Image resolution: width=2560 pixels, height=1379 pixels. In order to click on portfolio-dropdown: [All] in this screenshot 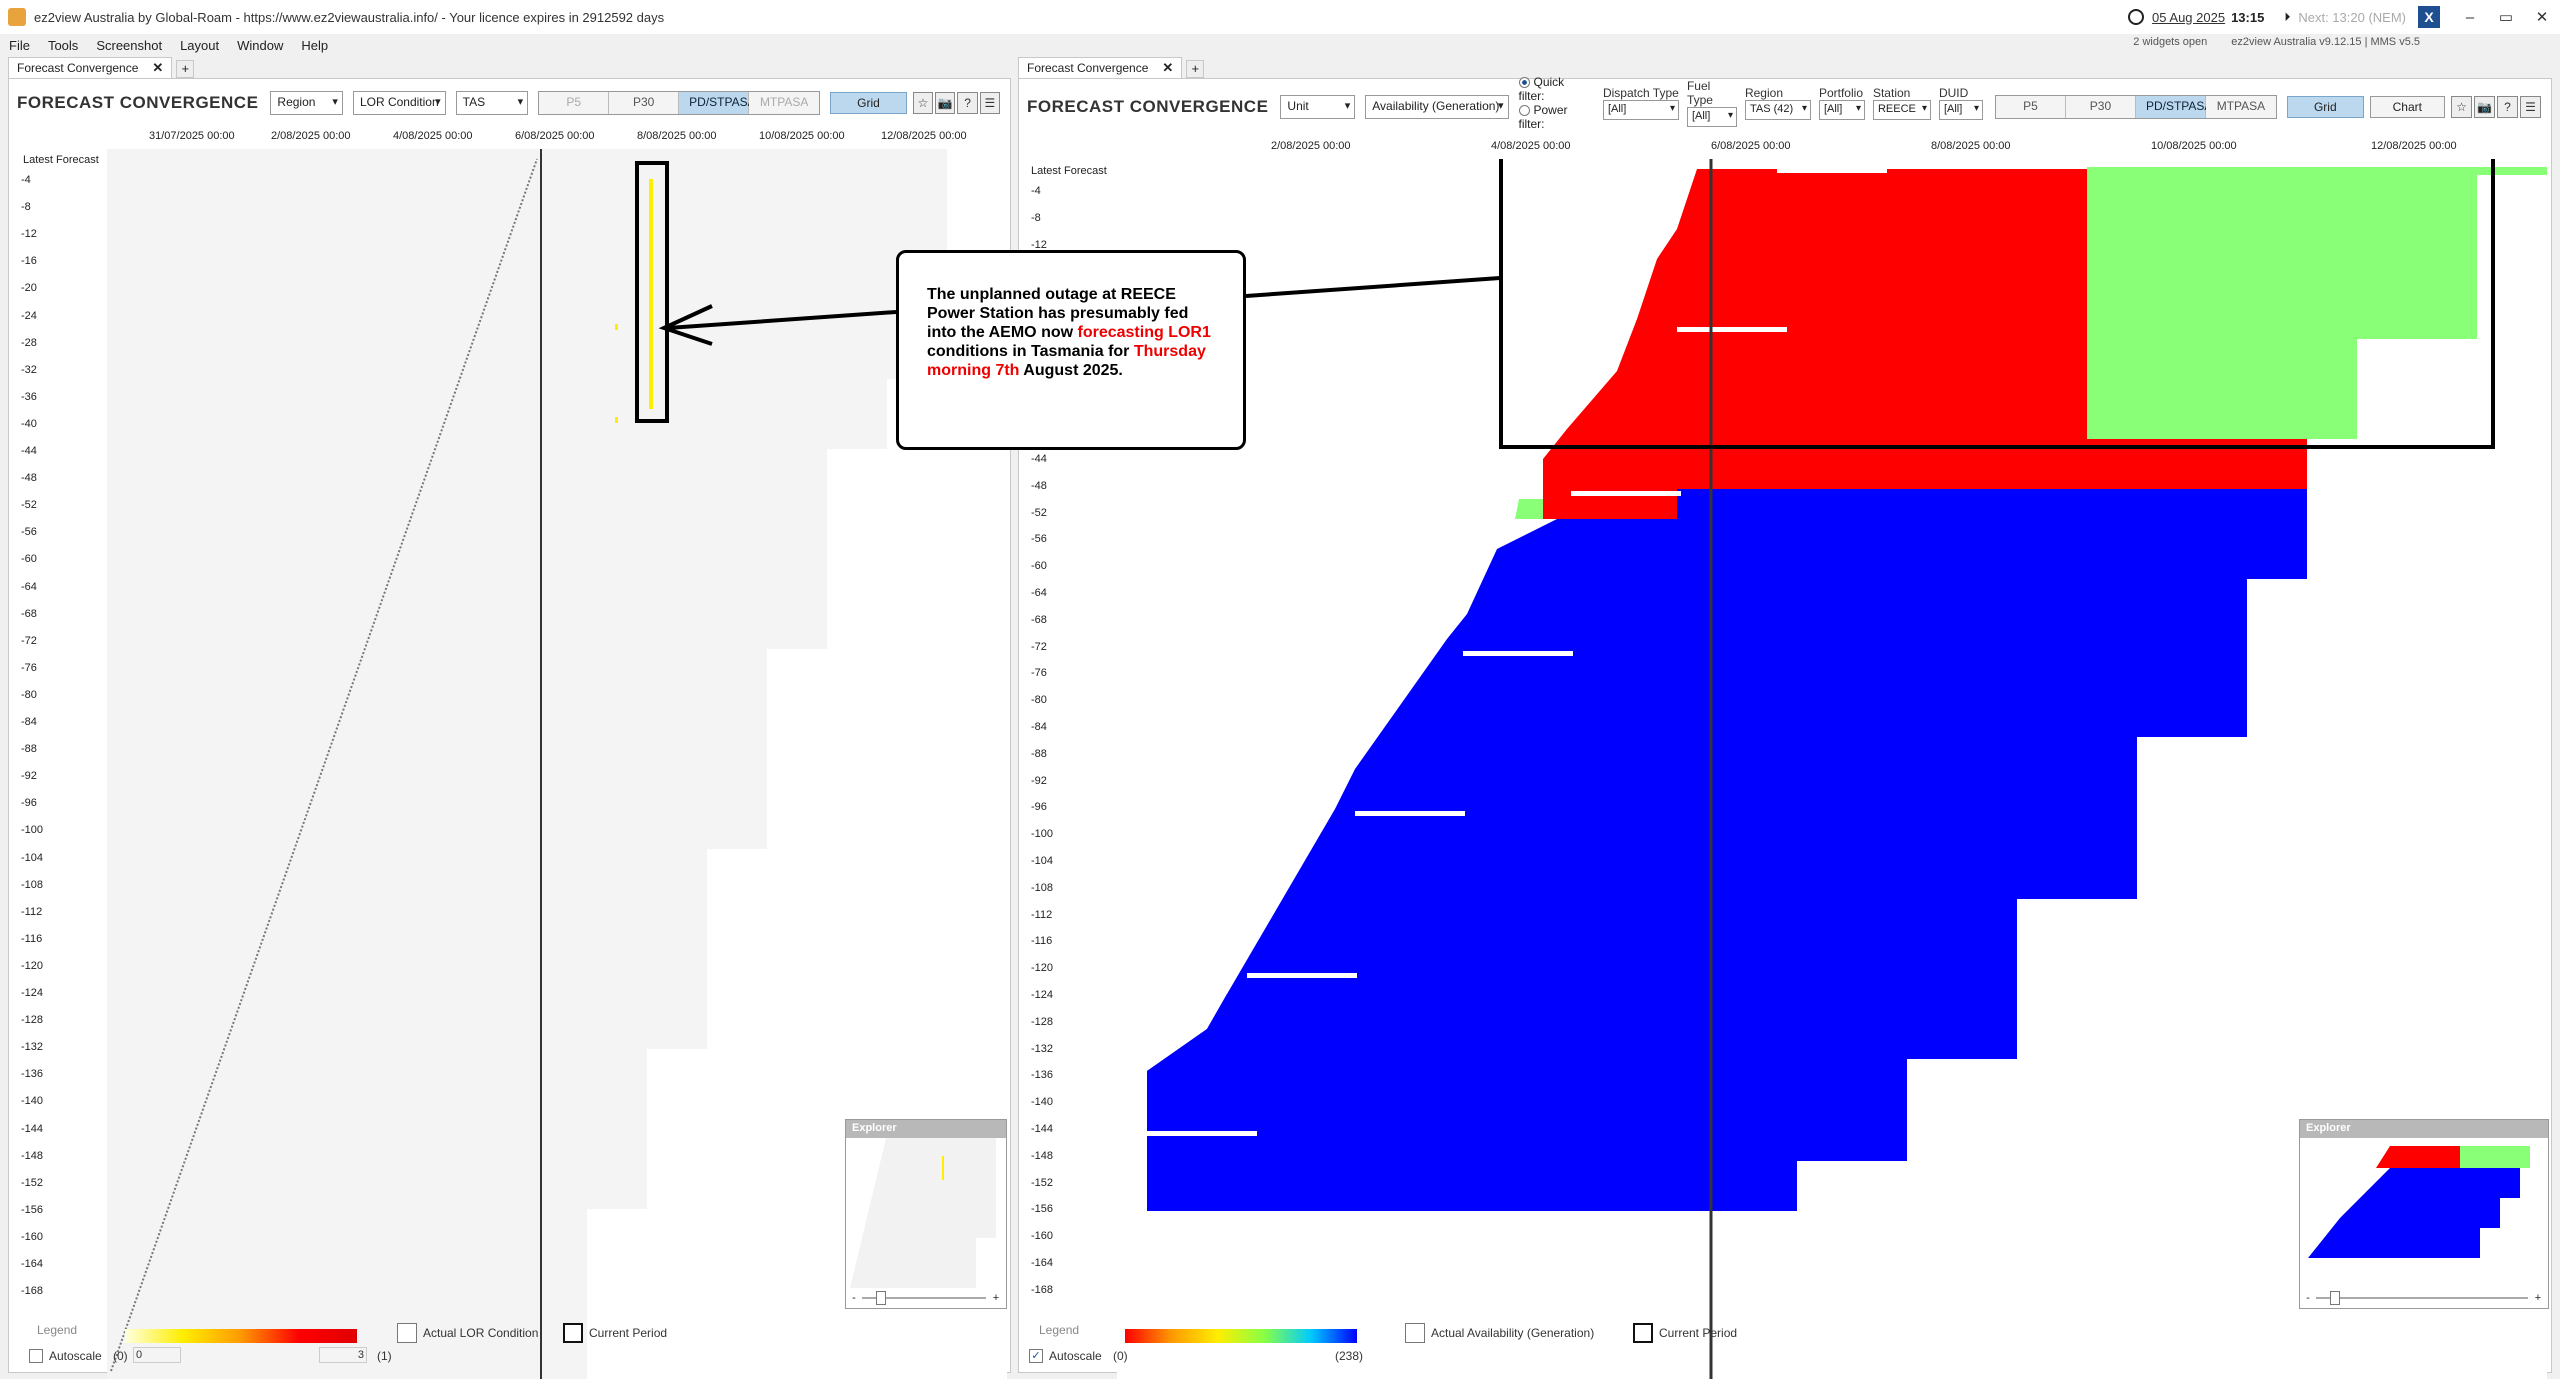, I will do `click(1841, 110)`.